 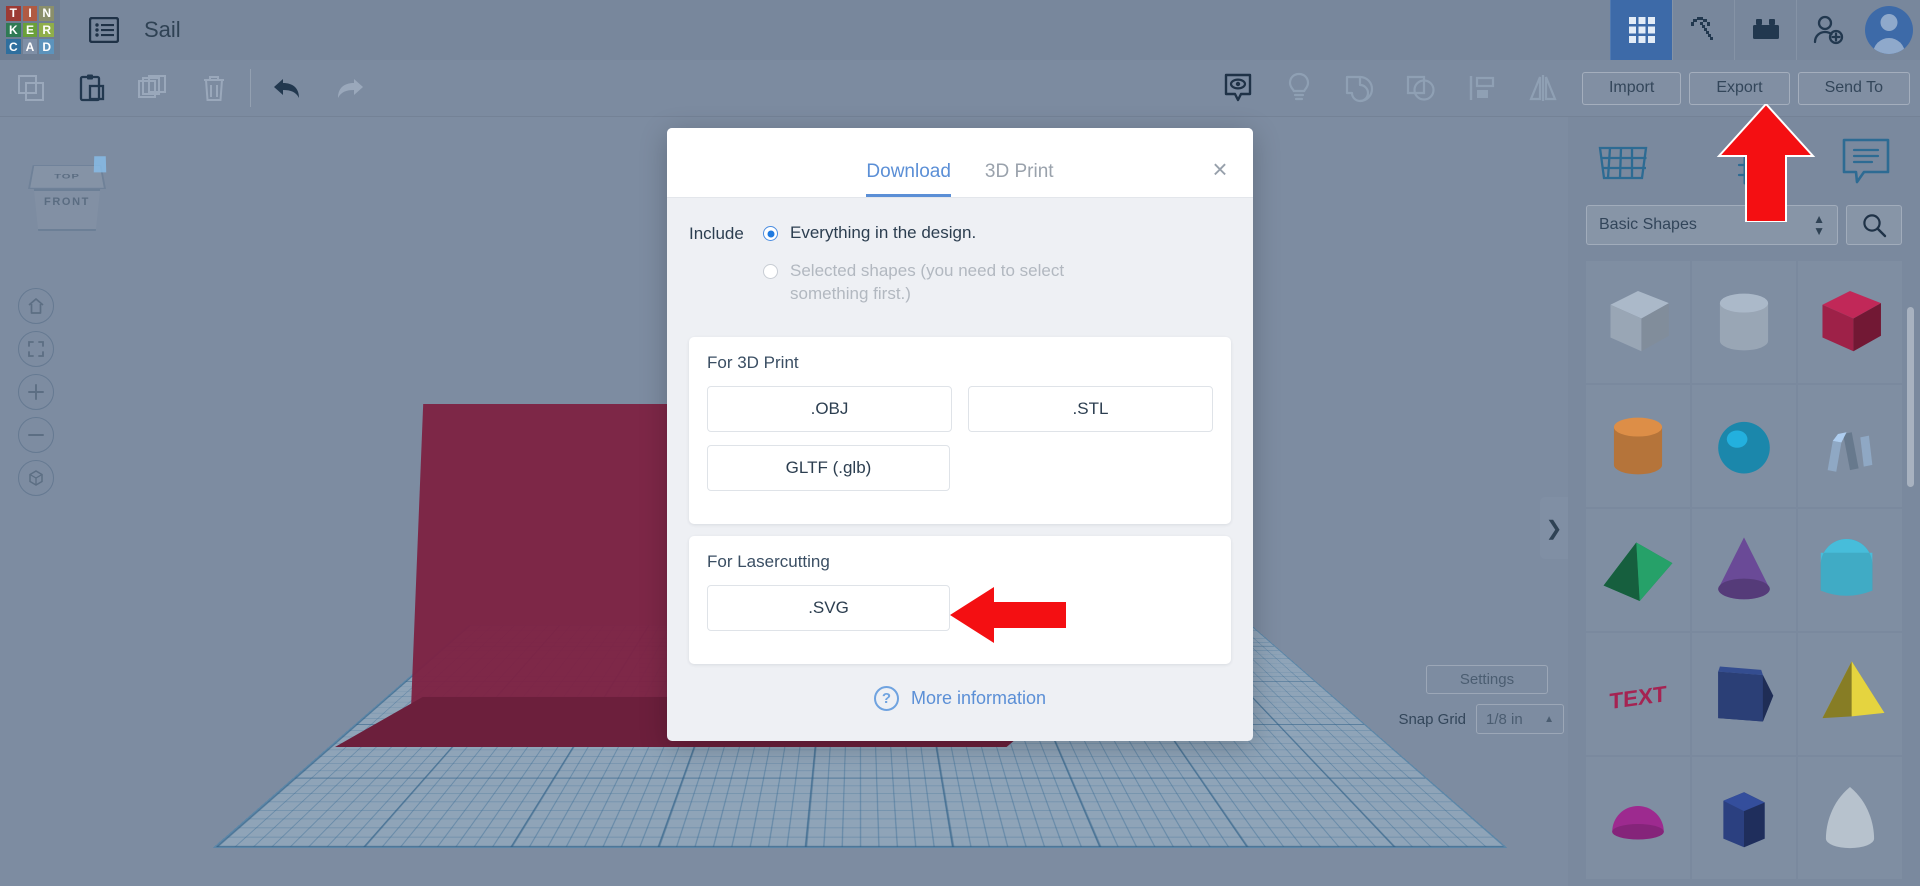 What do you see at coordinates (1504, 719) in the screenshot?
I see `snap-grid-value: 1/8 in` at bounding box center [1504, 719].